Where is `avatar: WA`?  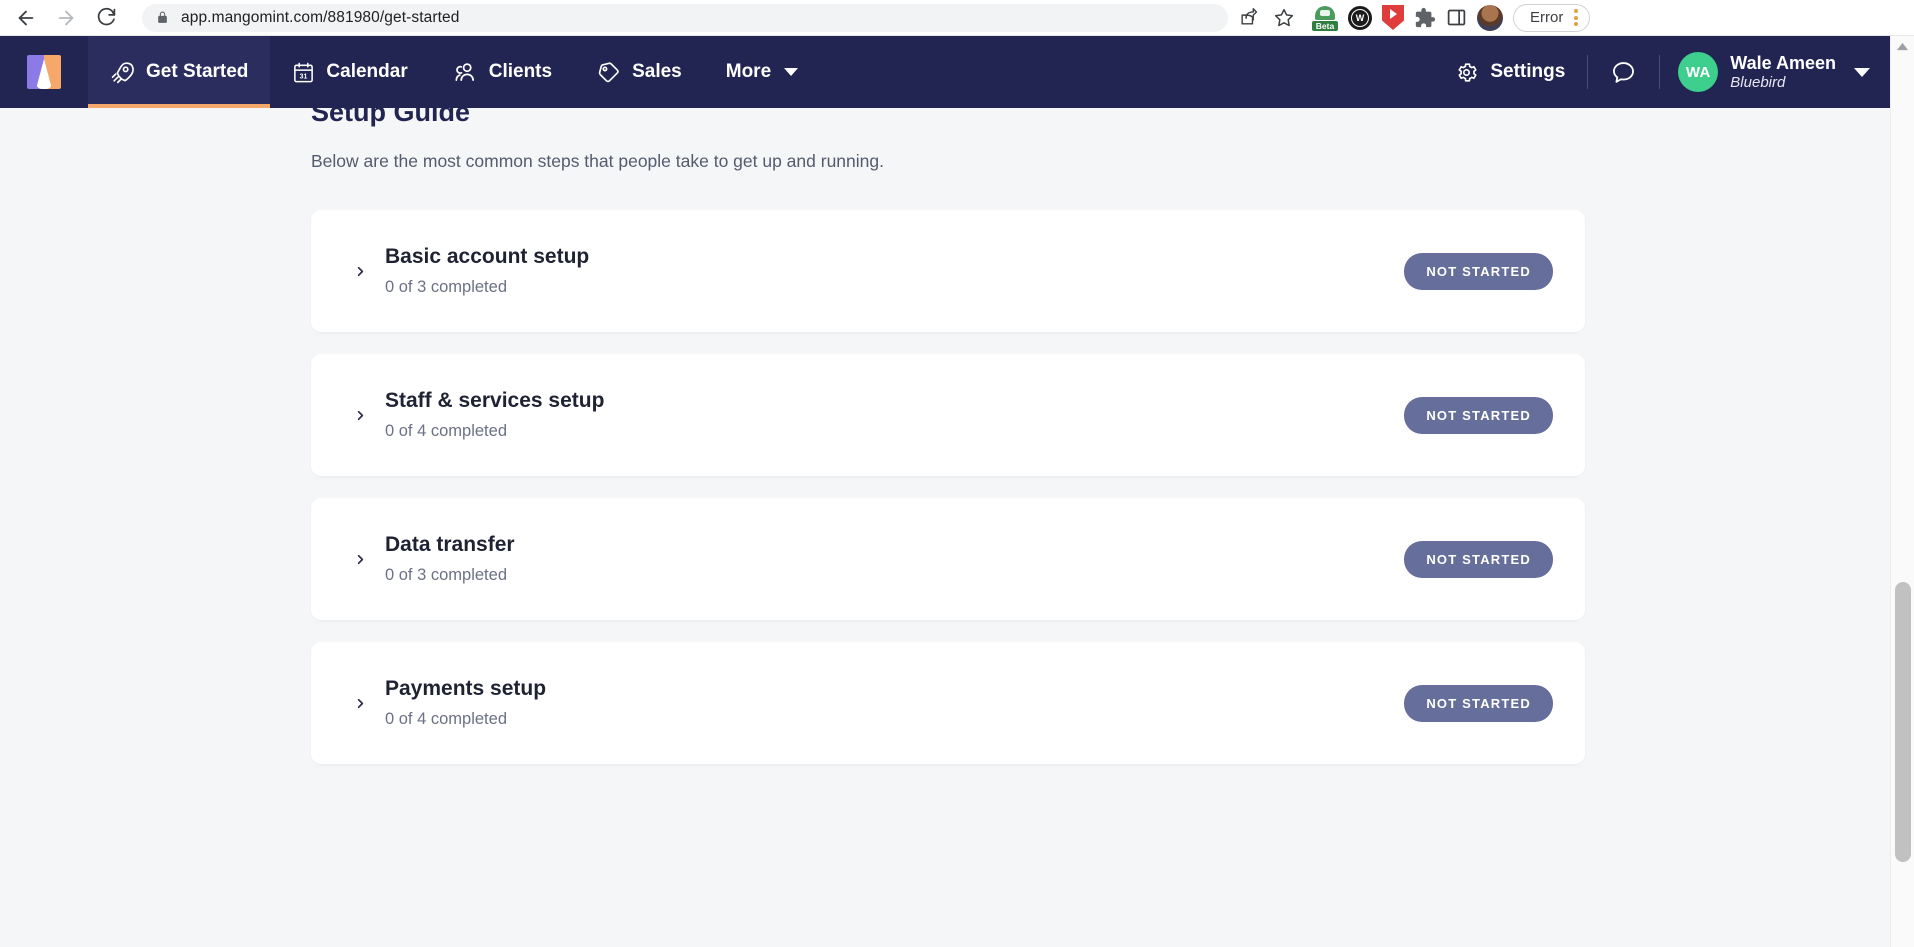 avatar: WA is located at coordinates (1698, 72).